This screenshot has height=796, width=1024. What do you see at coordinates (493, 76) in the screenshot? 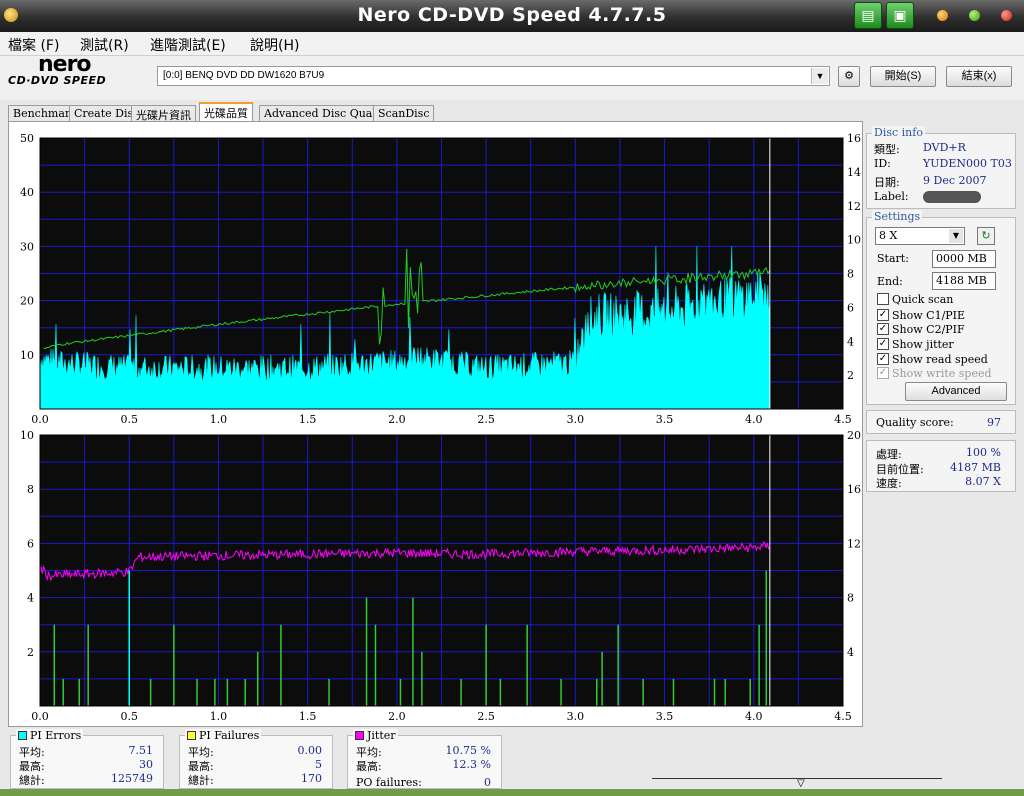
I see `drive-select: [0:0] BENQ DVD DD DW1620 B7U9 ▼` at bounding box center [493, 76].